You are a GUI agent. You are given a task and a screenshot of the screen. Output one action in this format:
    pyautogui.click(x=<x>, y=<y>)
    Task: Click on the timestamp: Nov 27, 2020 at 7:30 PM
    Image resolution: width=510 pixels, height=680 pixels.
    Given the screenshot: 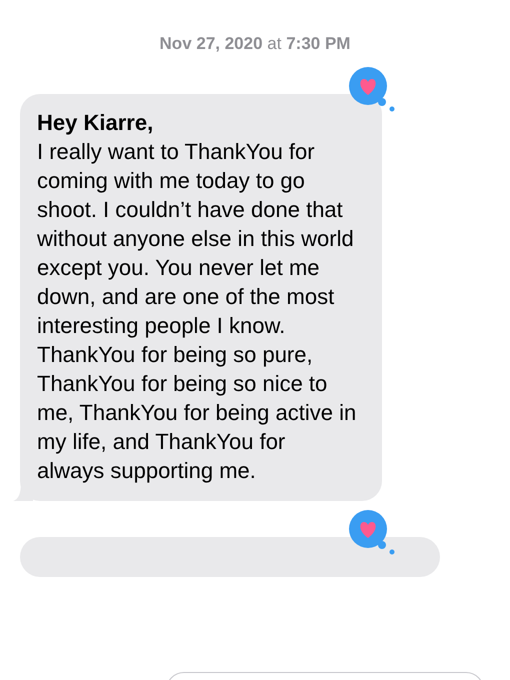 What is the action you would take?
    pyautogui.click(x=255, y=44)
    